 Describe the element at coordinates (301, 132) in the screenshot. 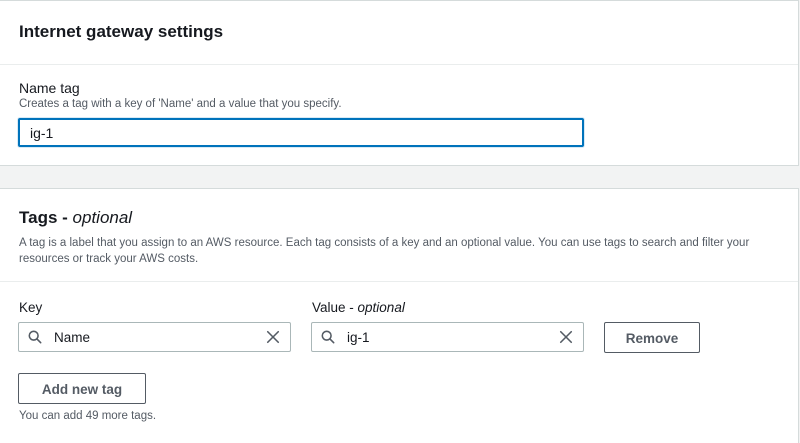

I see `name-tag-input` at that location.